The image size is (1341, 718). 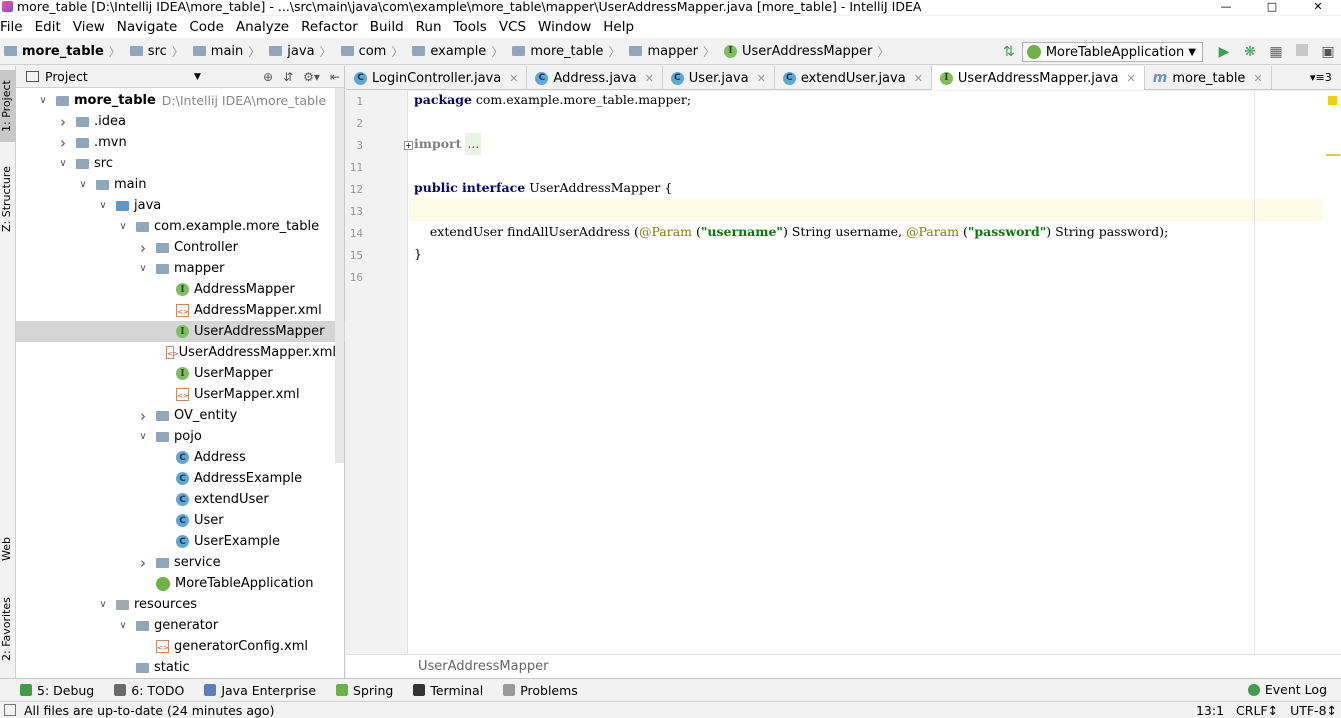 What do you see at coordinates (176, 520) in the screenshot?
I see `tree-item: C User` at bounding box center [176, 520].